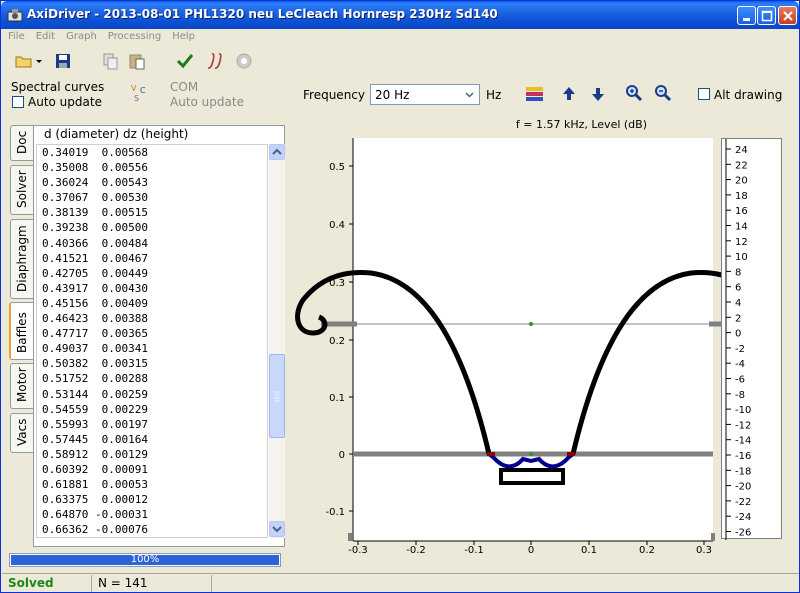 The height and width of the screenshot is (593, 800). I want to click on flag-icon, so click(535, 94).